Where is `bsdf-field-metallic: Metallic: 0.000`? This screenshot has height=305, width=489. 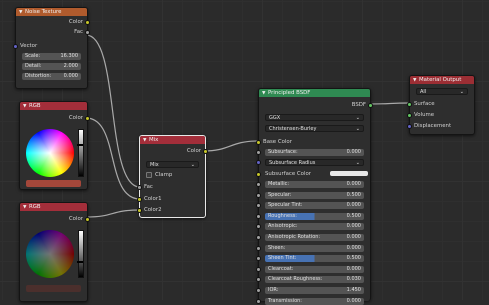 bsdf-field-metallic: Metallic: 0.000 is located at coordinates (314, 184).